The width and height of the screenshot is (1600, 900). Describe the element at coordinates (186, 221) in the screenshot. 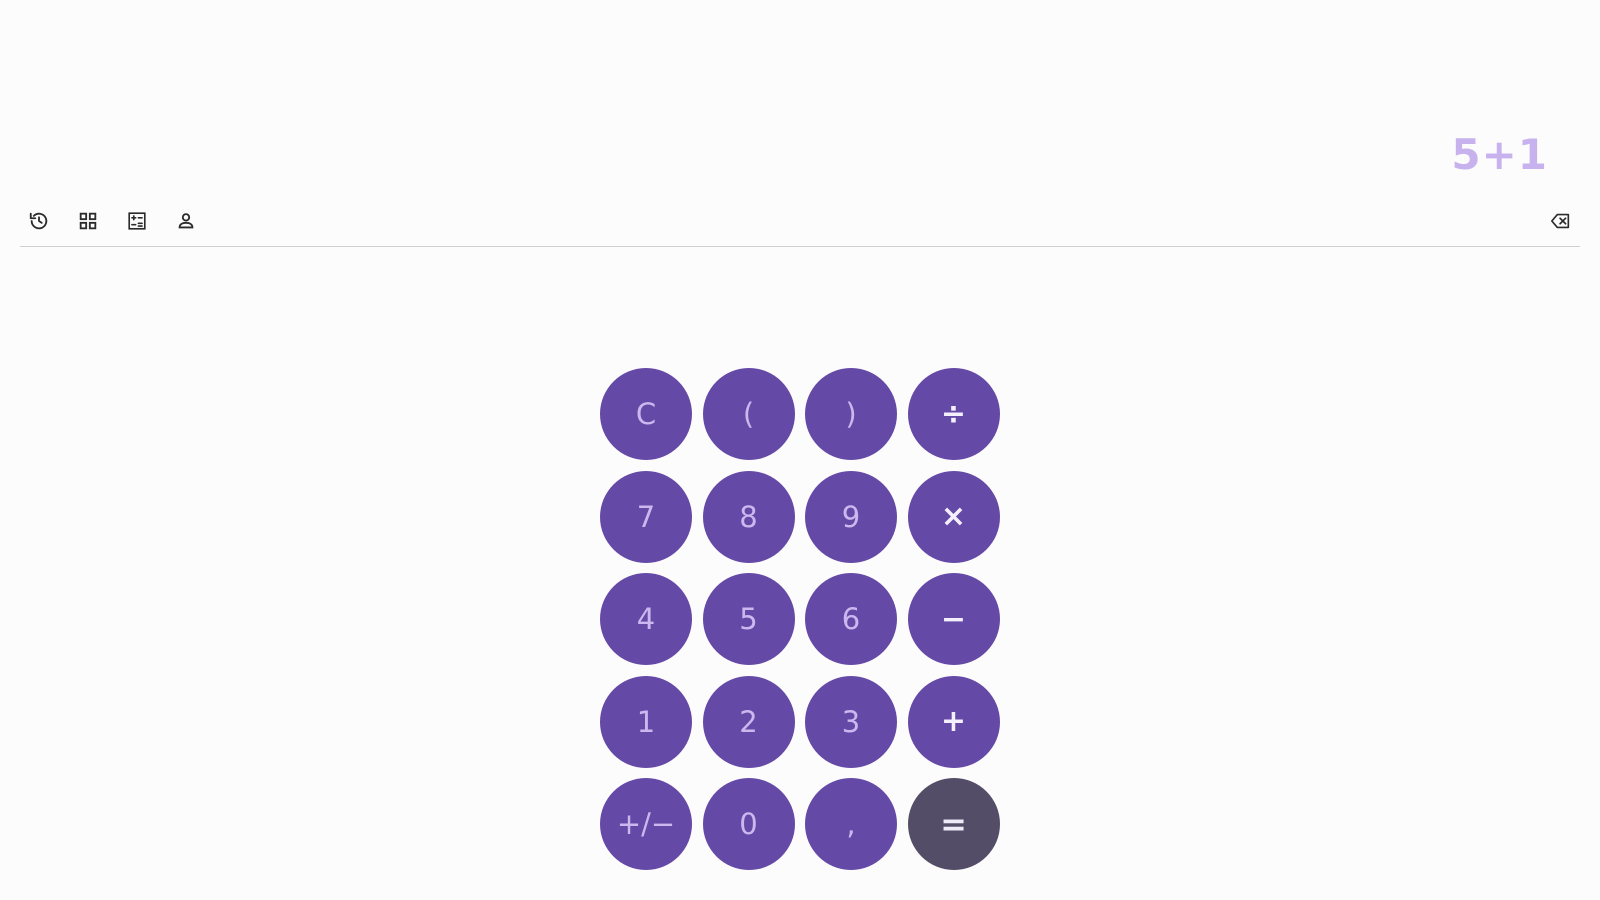

I see `person-icon` at that location.